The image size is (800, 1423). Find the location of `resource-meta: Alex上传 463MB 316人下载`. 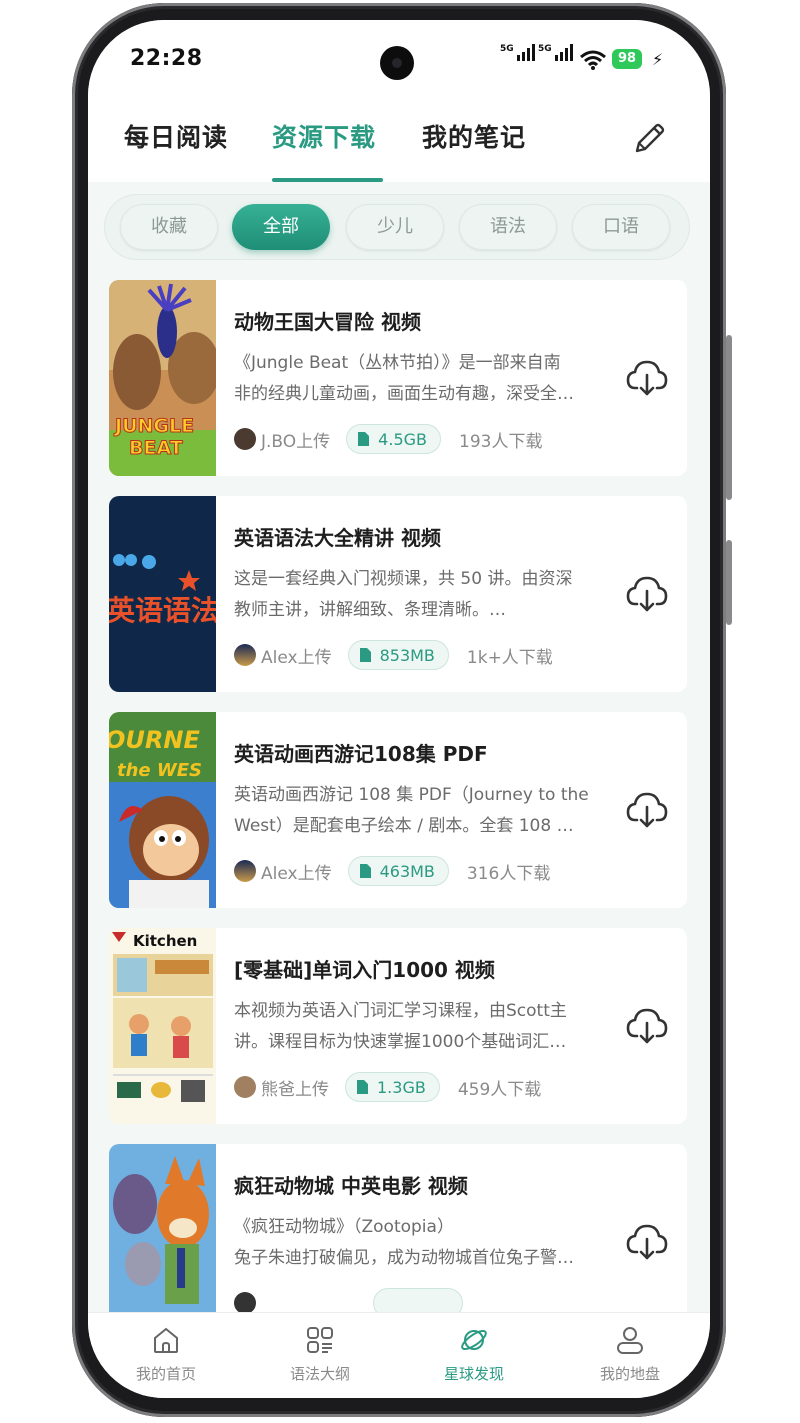

resource-meta: Alex上传 463MB 316人下载 is located at coordinates (392, 871).